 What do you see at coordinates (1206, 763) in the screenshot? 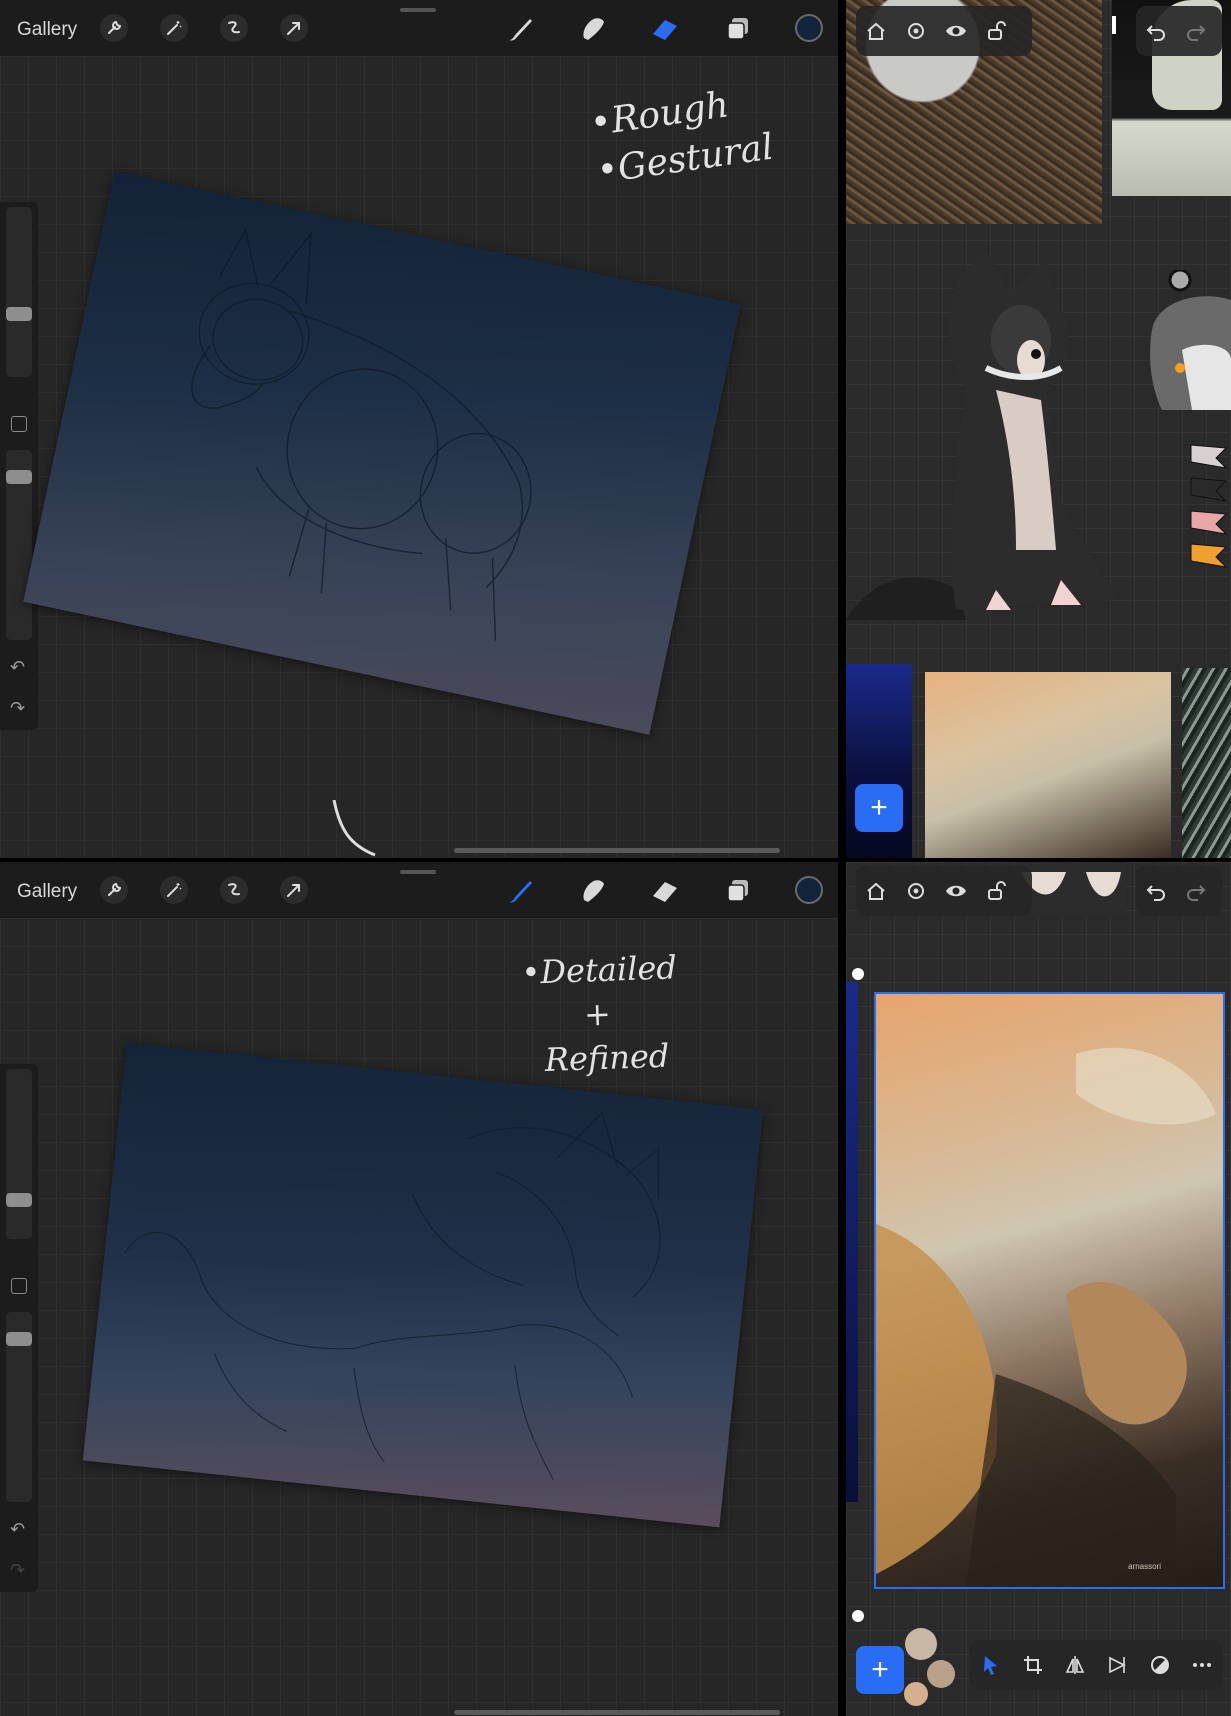
I see `reference-trees-thumb` at bounding box center [1206, 763].